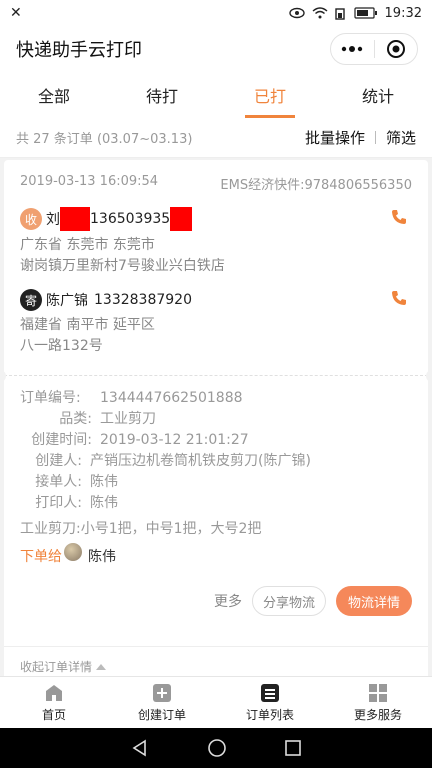 Image resolution: width=432 pixels, height=768 pixels. I want to click on card-actions: 更多 分享物流 物流详情, so click(216, 601).